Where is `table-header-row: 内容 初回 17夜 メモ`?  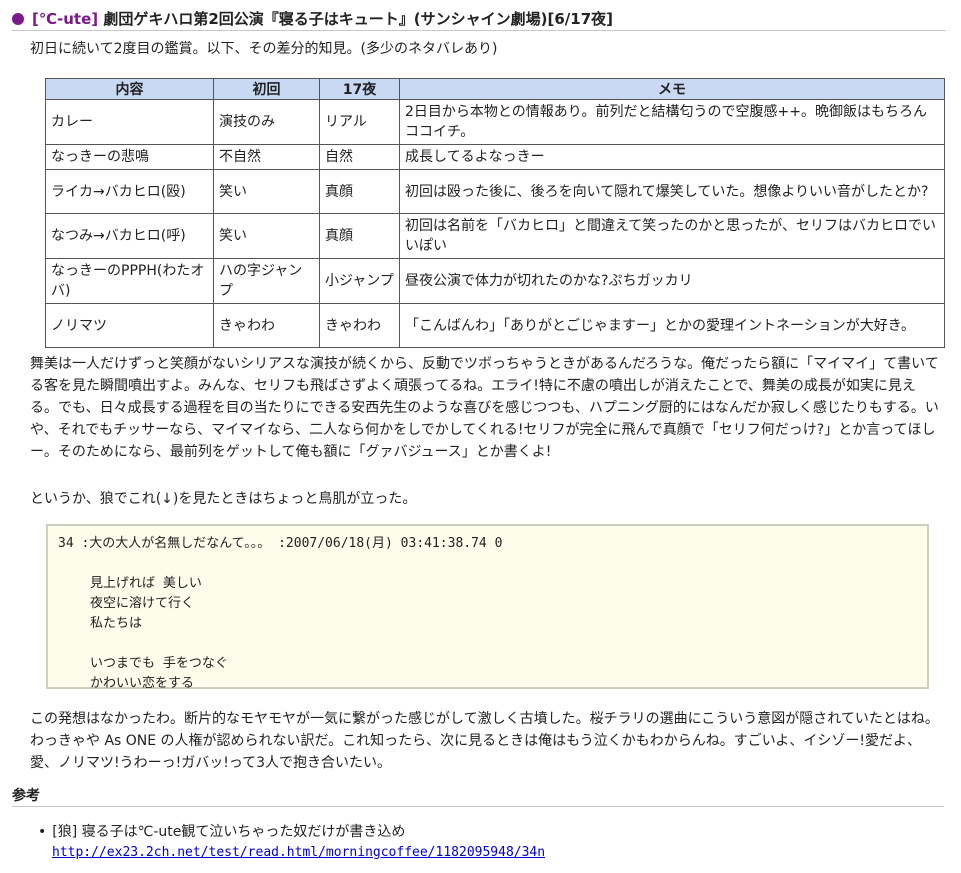
table-header-row: 内容 初回 17夜 メモ is located at coordinates (495, 89).